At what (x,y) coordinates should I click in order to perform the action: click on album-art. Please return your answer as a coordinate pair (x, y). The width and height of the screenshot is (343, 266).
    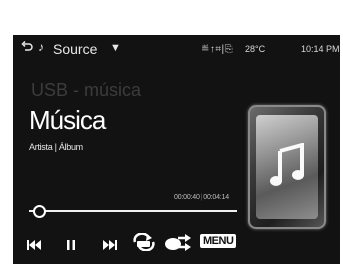
    Looking at the image, I should click on (287, 167).